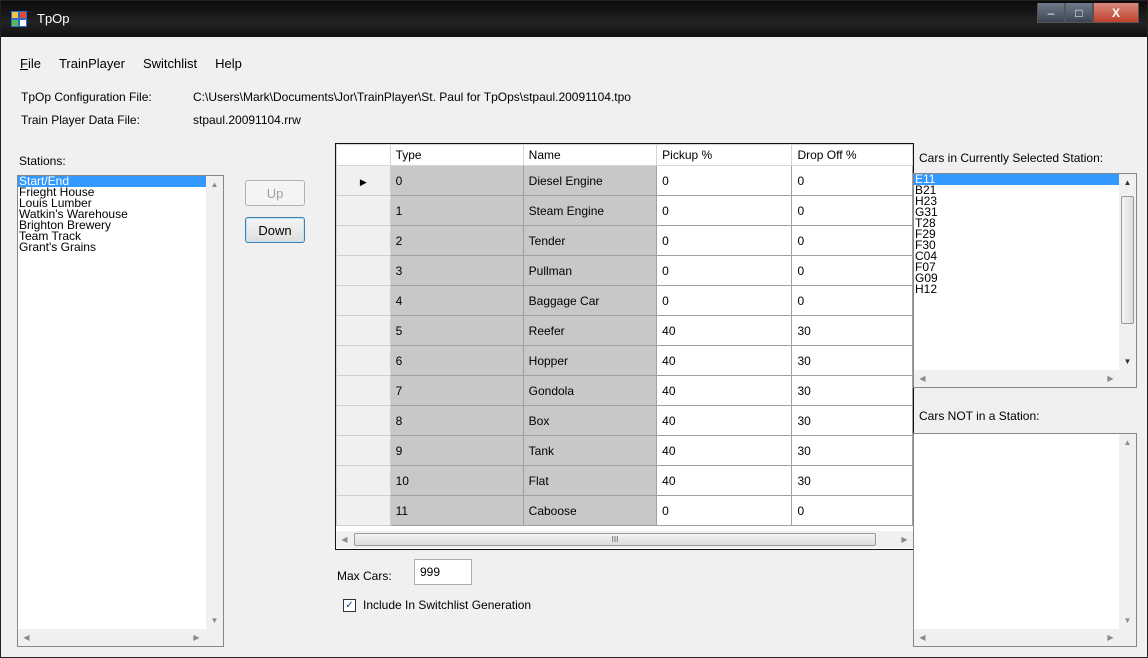  What do you see at coordinates (724, 155) in the screenshot?
I see `column-header-pickup: Pickup %` at bounding box center [724, 155].